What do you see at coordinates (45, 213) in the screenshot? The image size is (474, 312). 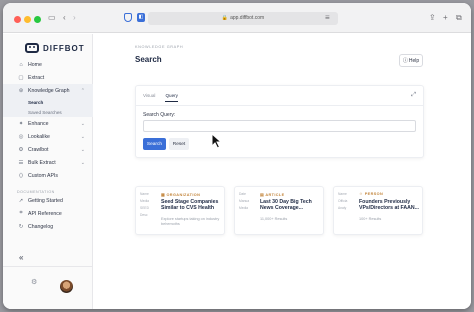 I see `sidebar-item-label: API Reference` at bounding box center [45, 213].